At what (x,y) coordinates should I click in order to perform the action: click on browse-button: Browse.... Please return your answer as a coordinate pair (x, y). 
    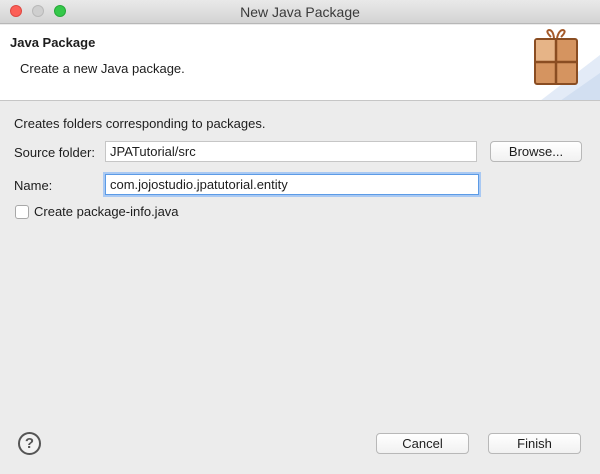
    Looking at the image, I should click on (536, 151).